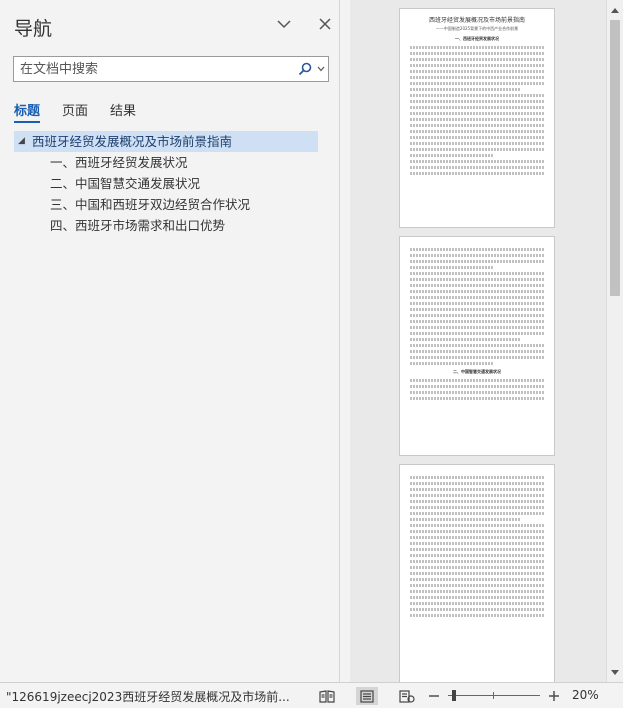 The width and height of the screenshot is (623, 708). Describe the element at coordinates (21, 141) in the screenshot. I see `collapse-triangle-icon: ◢` at that location.